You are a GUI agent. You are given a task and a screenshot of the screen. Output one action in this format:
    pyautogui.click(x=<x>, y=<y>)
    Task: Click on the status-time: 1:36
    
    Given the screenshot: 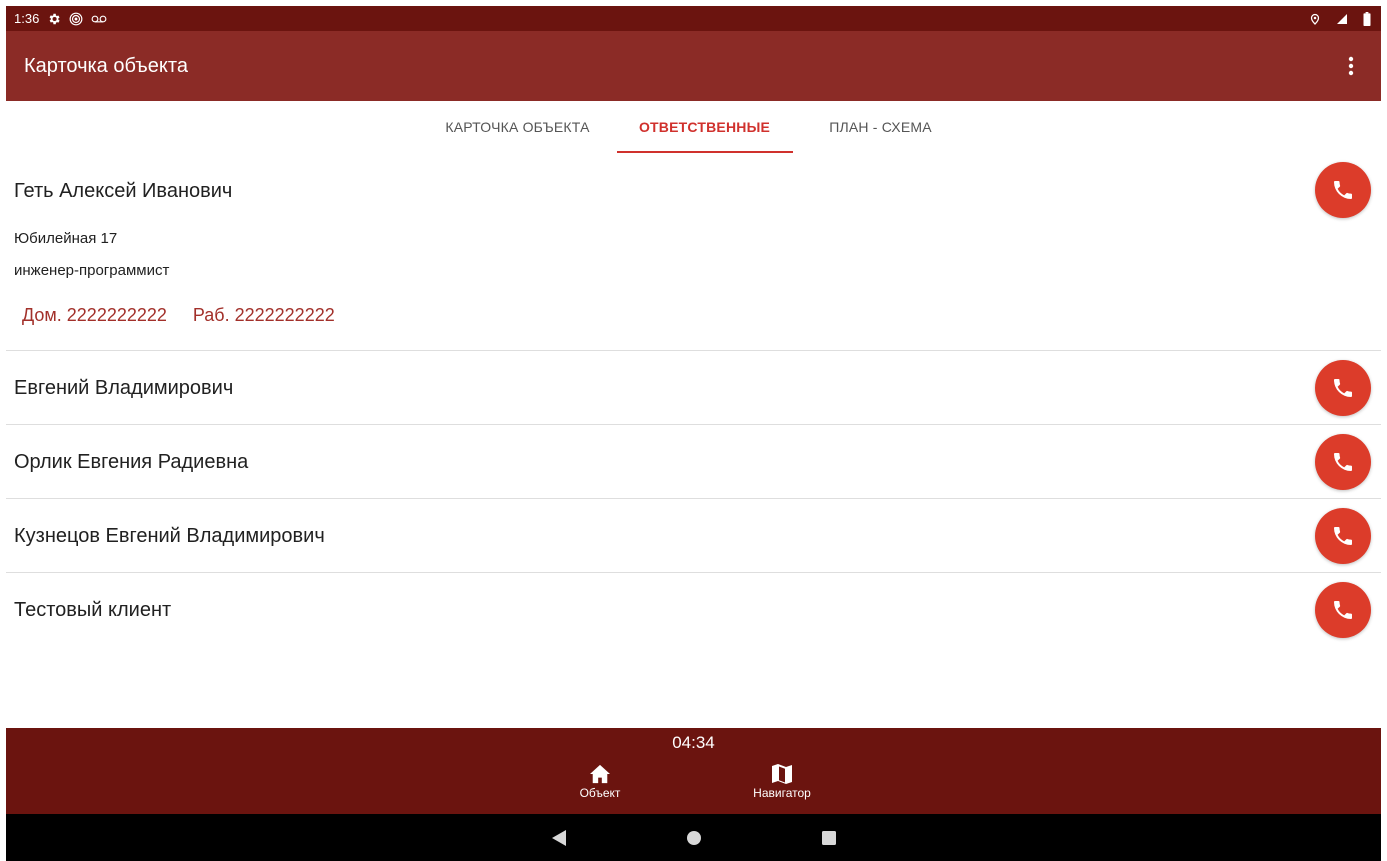 What is the action you would take?
    pyautogui.click(x=27, y=18)
    